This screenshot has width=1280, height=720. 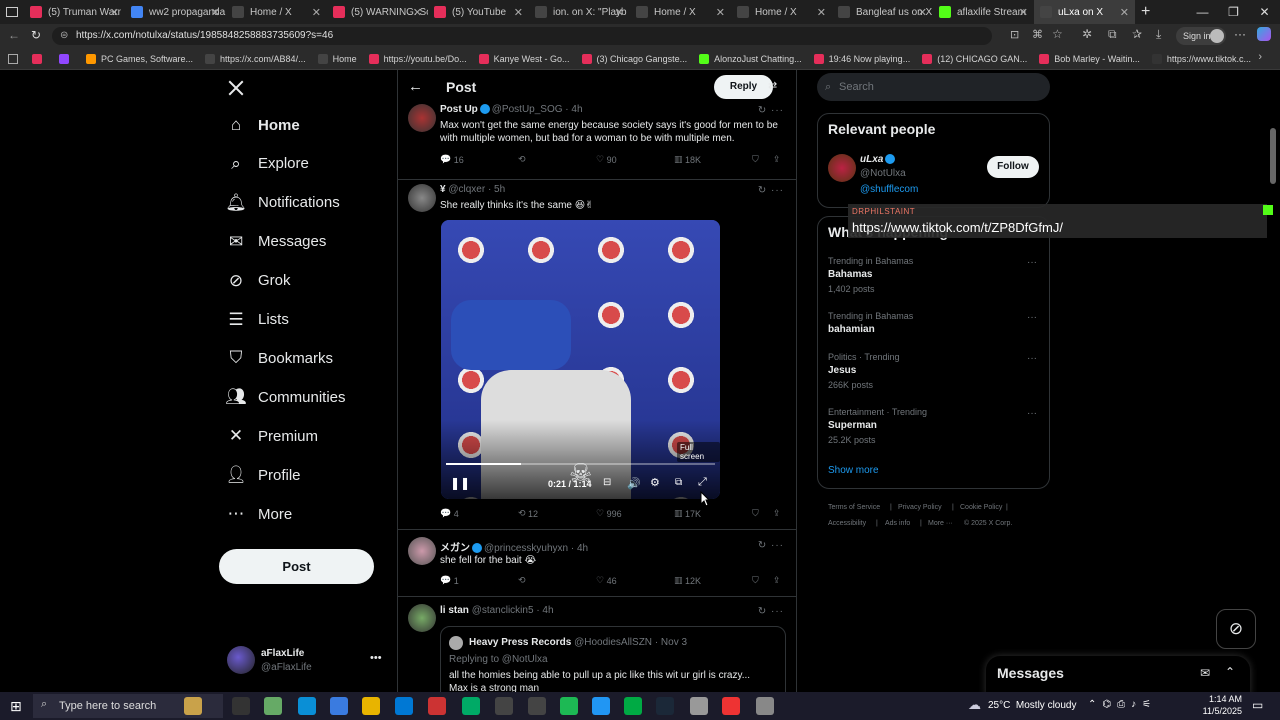 What do you see at coordinates (14, 35) in the screenshot?
I see `back-icon: ←` at bounding box center [14, 35].